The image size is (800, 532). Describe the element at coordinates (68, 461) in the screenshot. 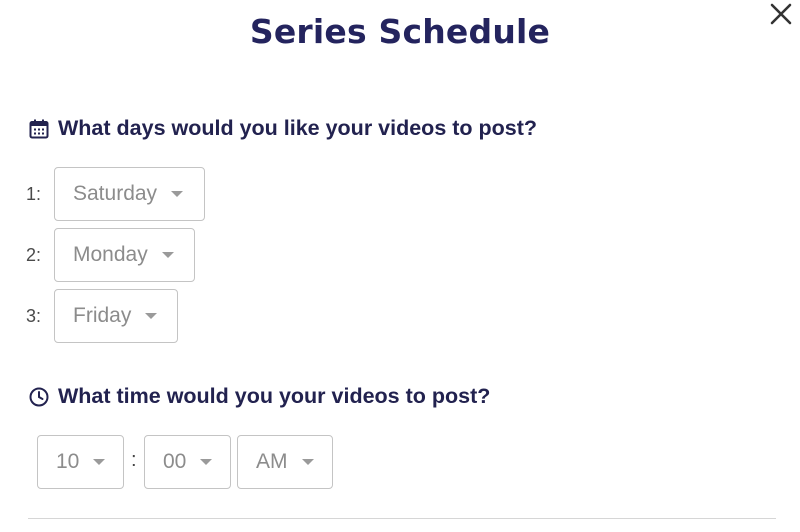

I see `hour-value: 10` at that location.